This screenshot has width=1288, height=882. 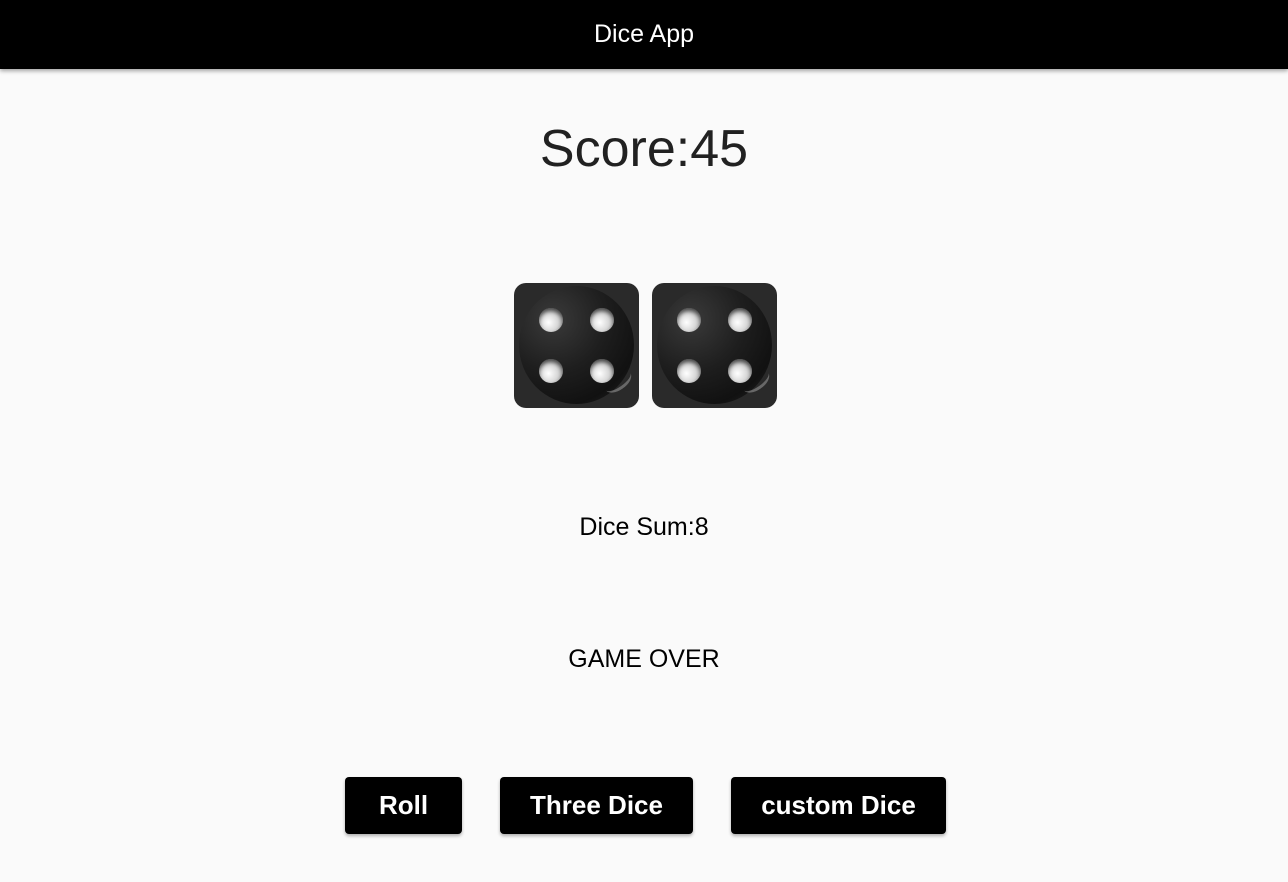 What do you see at coordinates (644, 149) in the screenshot?
I see `score-label: Score:45` at bounding box center [644, 149].